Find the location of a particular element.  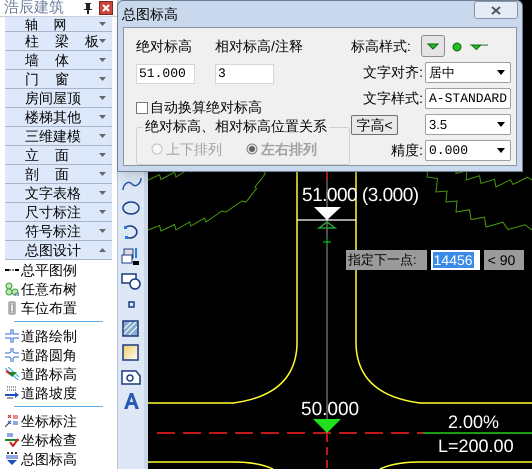

menu-item: 墙 体 is located at coordinates (58, 60).